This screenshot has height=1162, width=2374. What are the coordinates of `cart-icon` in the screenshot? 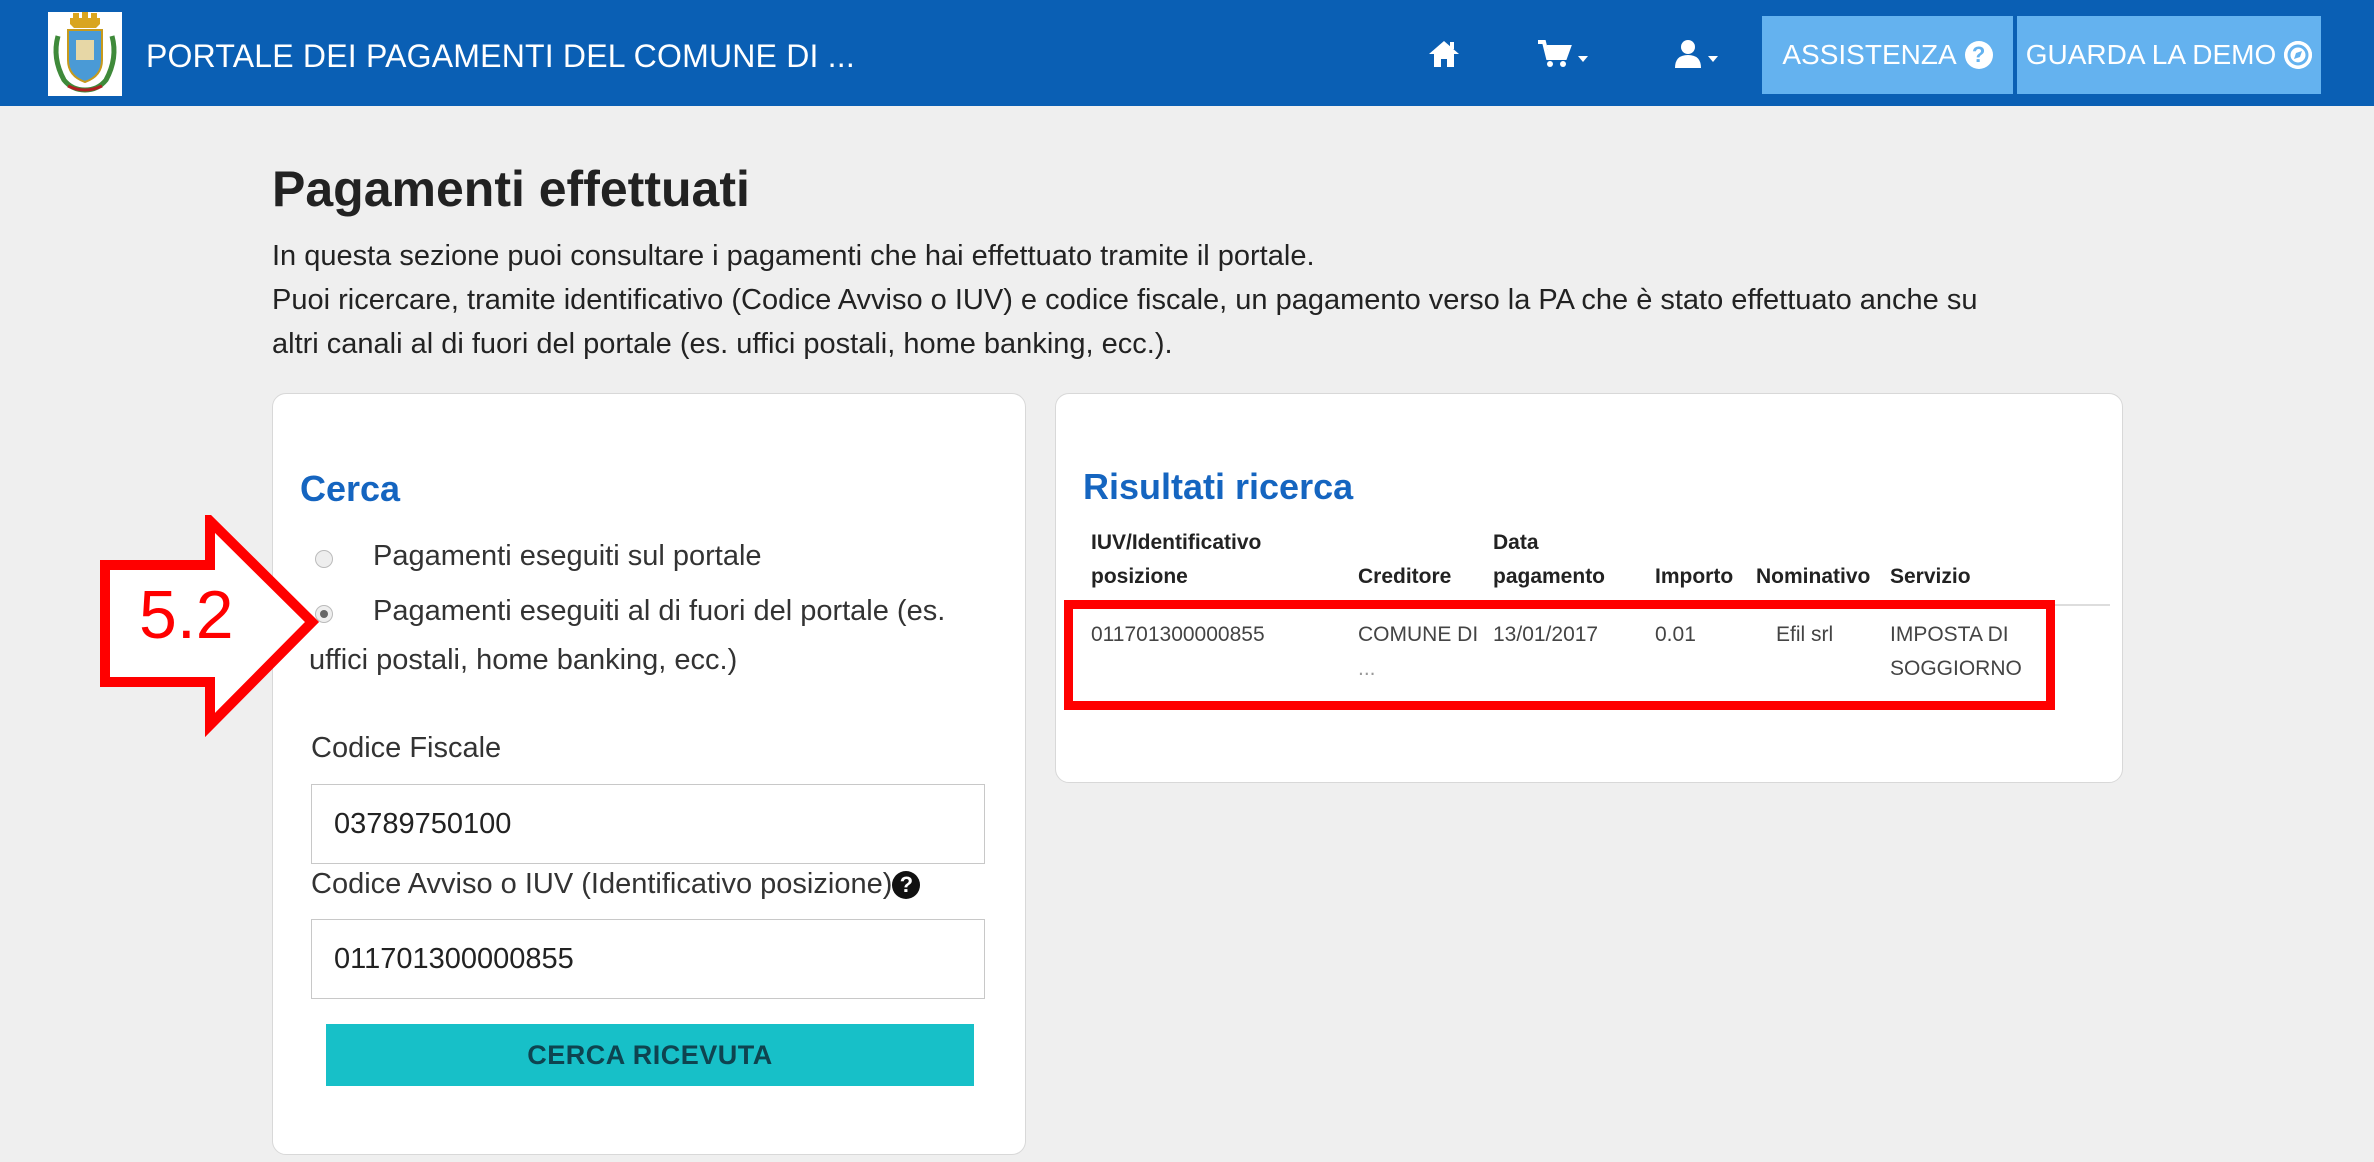 It's located at (1555, 53).